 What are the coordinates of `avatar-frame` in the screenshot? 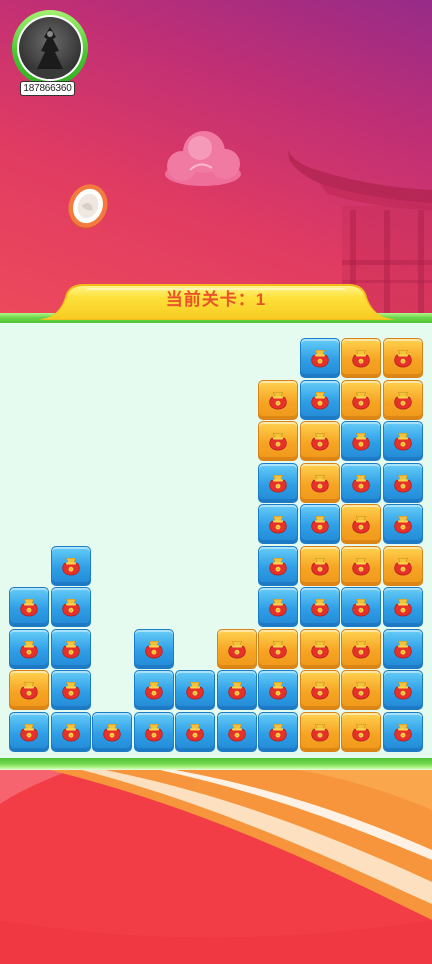 It's located at (50, 48).